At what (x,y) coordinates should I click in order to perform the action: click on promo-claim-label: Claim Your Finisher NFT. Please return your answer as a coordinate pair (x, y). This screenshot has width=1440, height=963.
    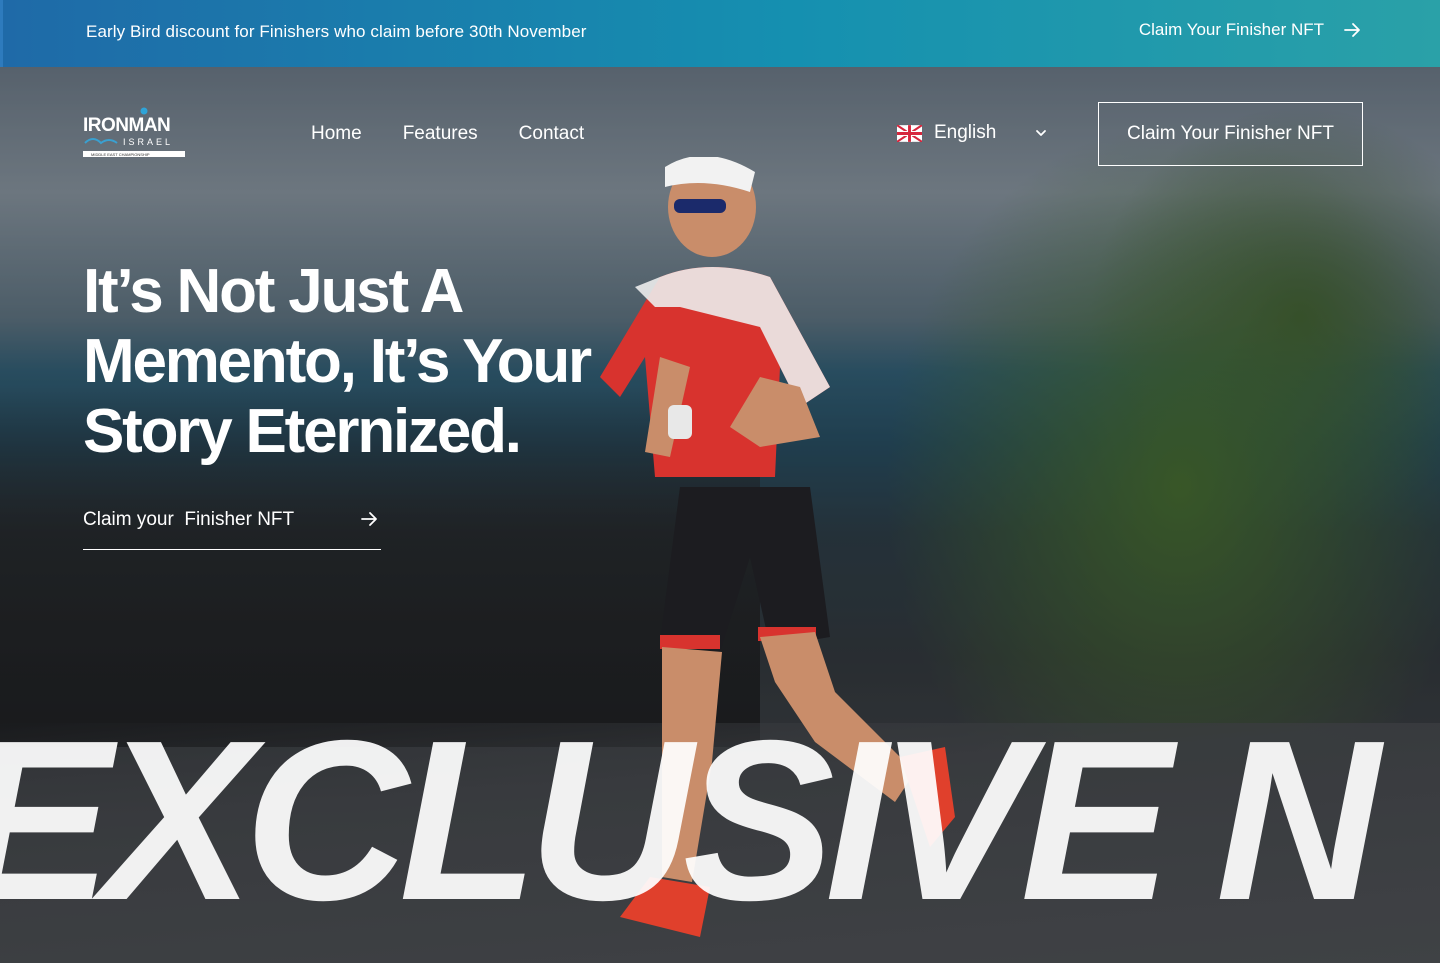
    Looking at the image, I should click on (1231, 29).